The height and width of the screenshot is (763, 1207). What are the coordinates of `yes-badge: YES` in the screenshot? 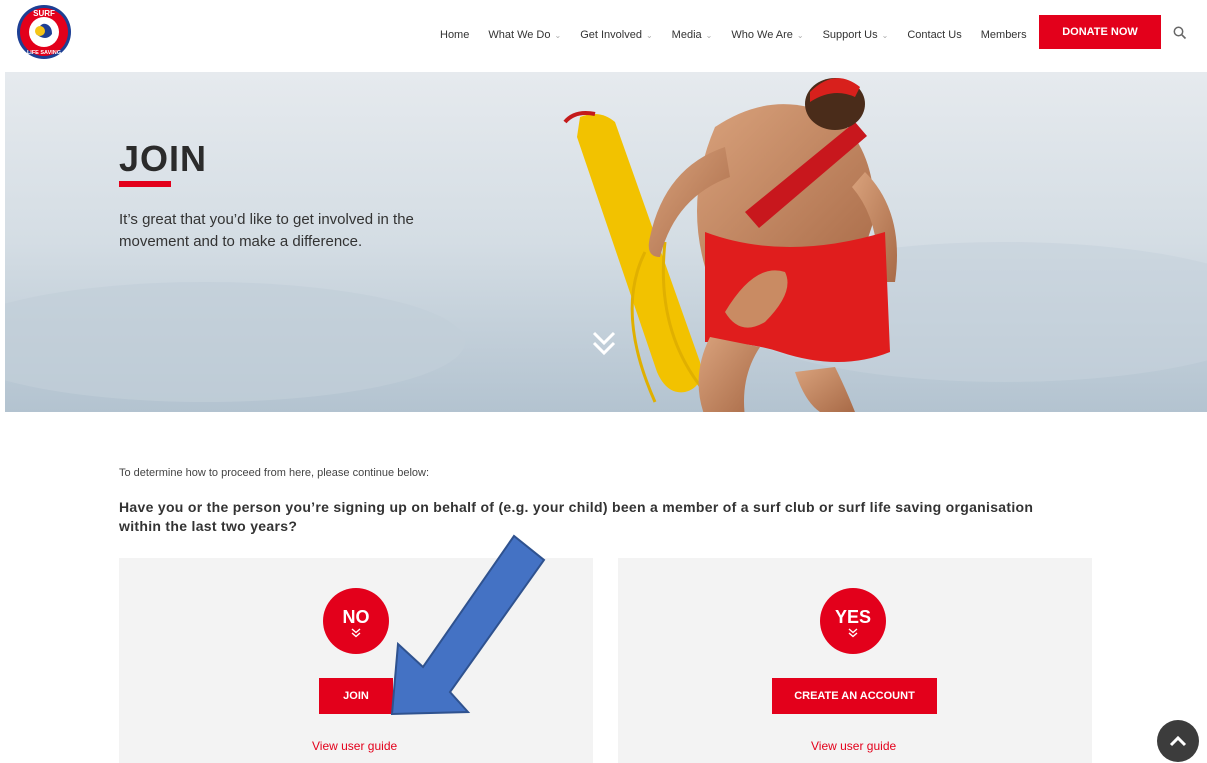 It's located at (853, 621).